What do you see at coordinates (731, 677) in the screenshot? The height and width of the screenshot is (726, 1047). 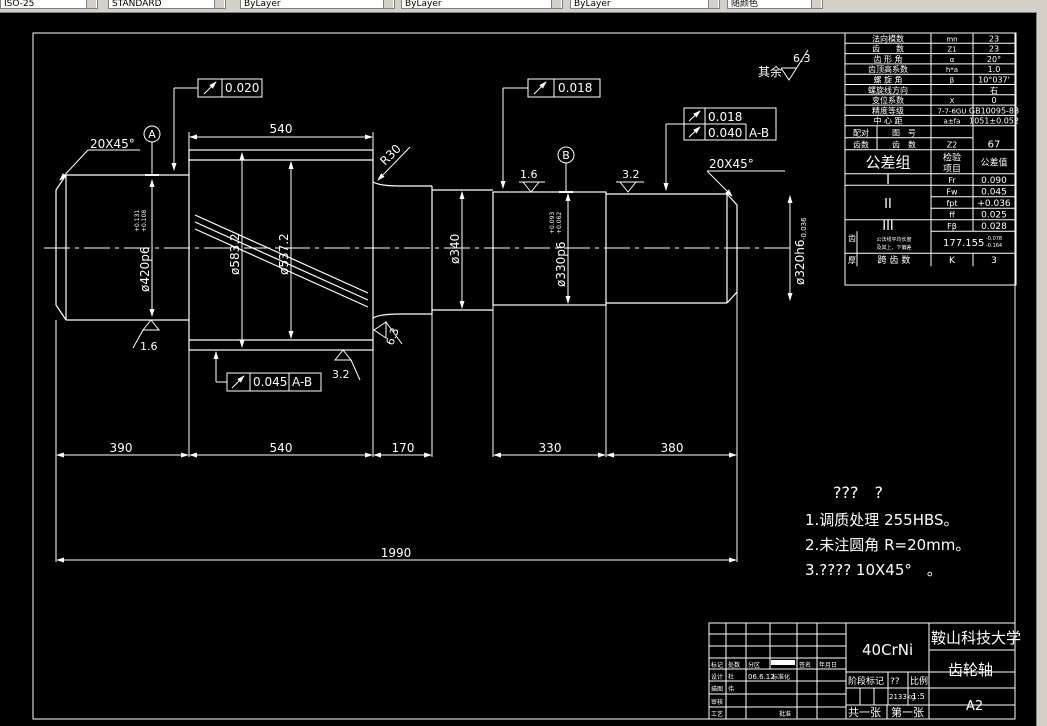 I see `tb-designer-name: 杜` at bounding box center [731, 677].